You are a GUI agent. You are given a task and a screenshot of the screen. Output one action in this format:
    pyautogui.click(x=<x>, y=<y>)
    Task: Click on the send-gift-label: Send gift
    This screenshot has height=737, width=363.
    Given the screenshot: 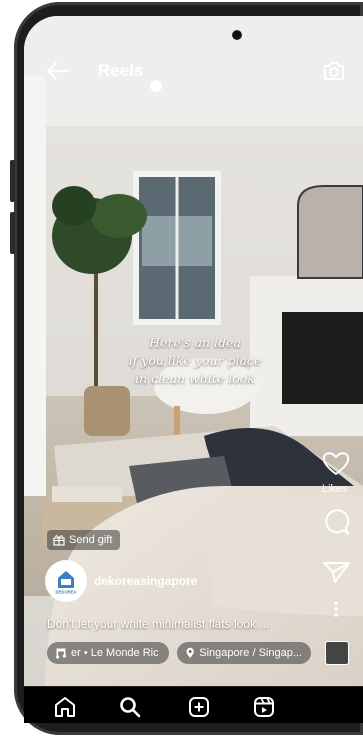 What is the action you would take?
    pyautogui.click(x=91, y=540)
    